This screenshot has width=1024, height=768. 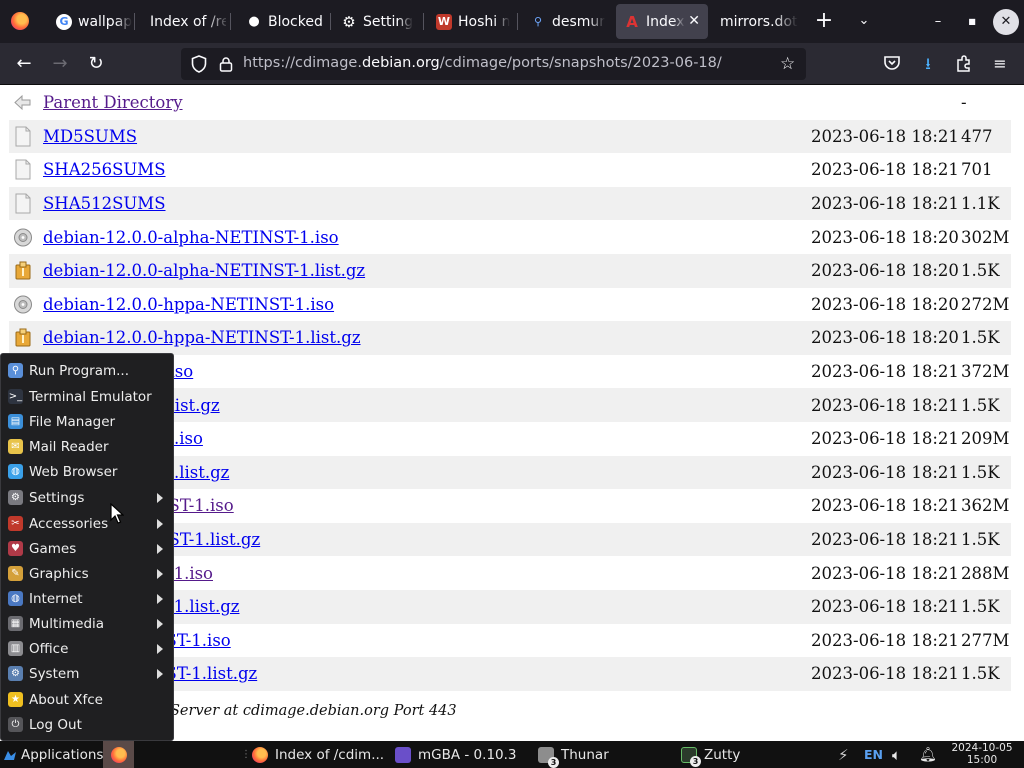 What do you see at coordinates (202, 337) in the screenshot?
I see `file-link: debian-12.0.0-hppa-NETINST-1.list.gz` at bounding box center [202, 337].